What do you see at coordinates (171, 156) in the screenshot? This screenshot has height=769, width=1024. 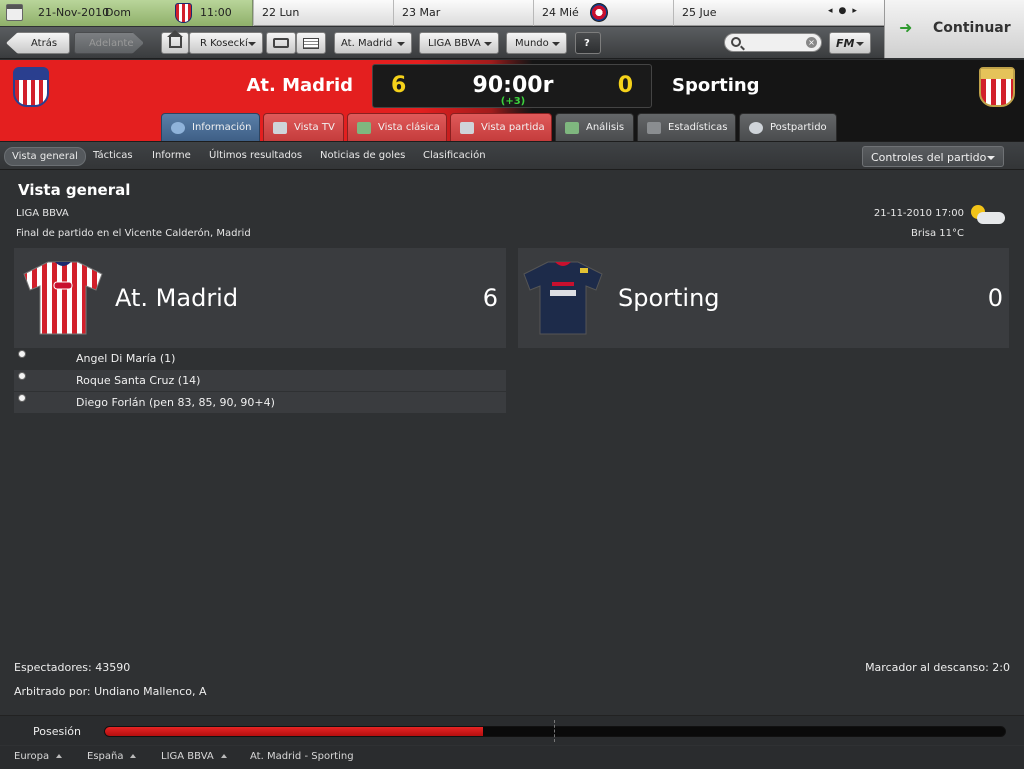 I see `subnav-report: Informe` at bounding box center [171, 156].